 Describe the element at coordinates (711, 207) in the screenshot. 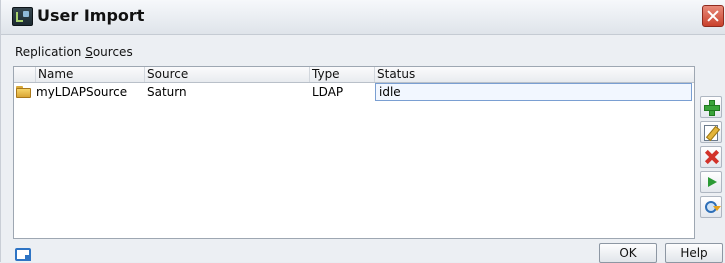

I see `sync-icon` at that location.